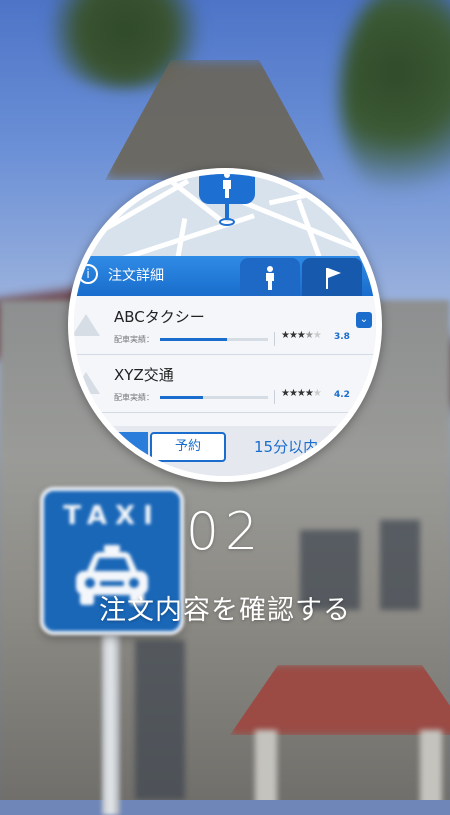 The image size is (450, 815). I want to click on stars-filled: ★★★, so click(293, 335).